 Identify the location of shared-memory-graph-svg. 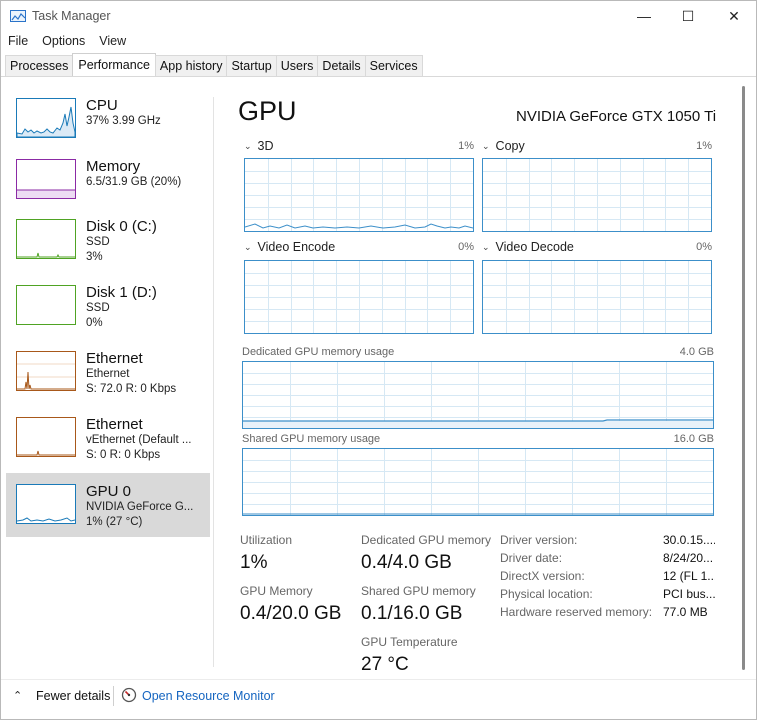
(478, 482).